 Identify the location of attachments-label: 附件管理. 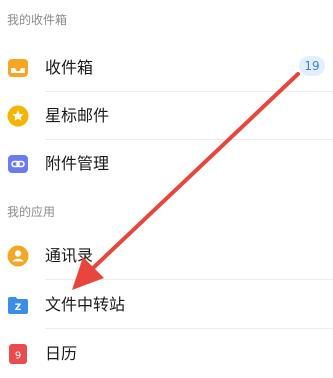
(77, 163).